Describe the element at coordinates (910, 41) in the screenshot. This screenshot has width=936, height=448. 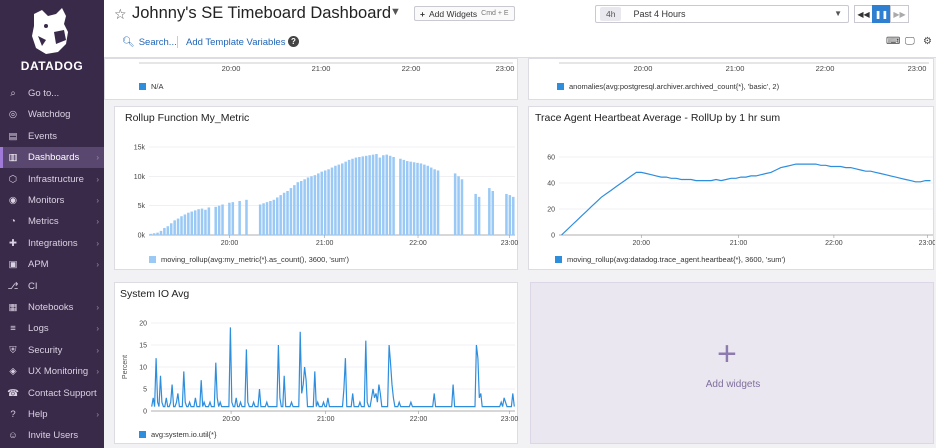
I see `tv-mode-icon: 🖵︎` at that location.